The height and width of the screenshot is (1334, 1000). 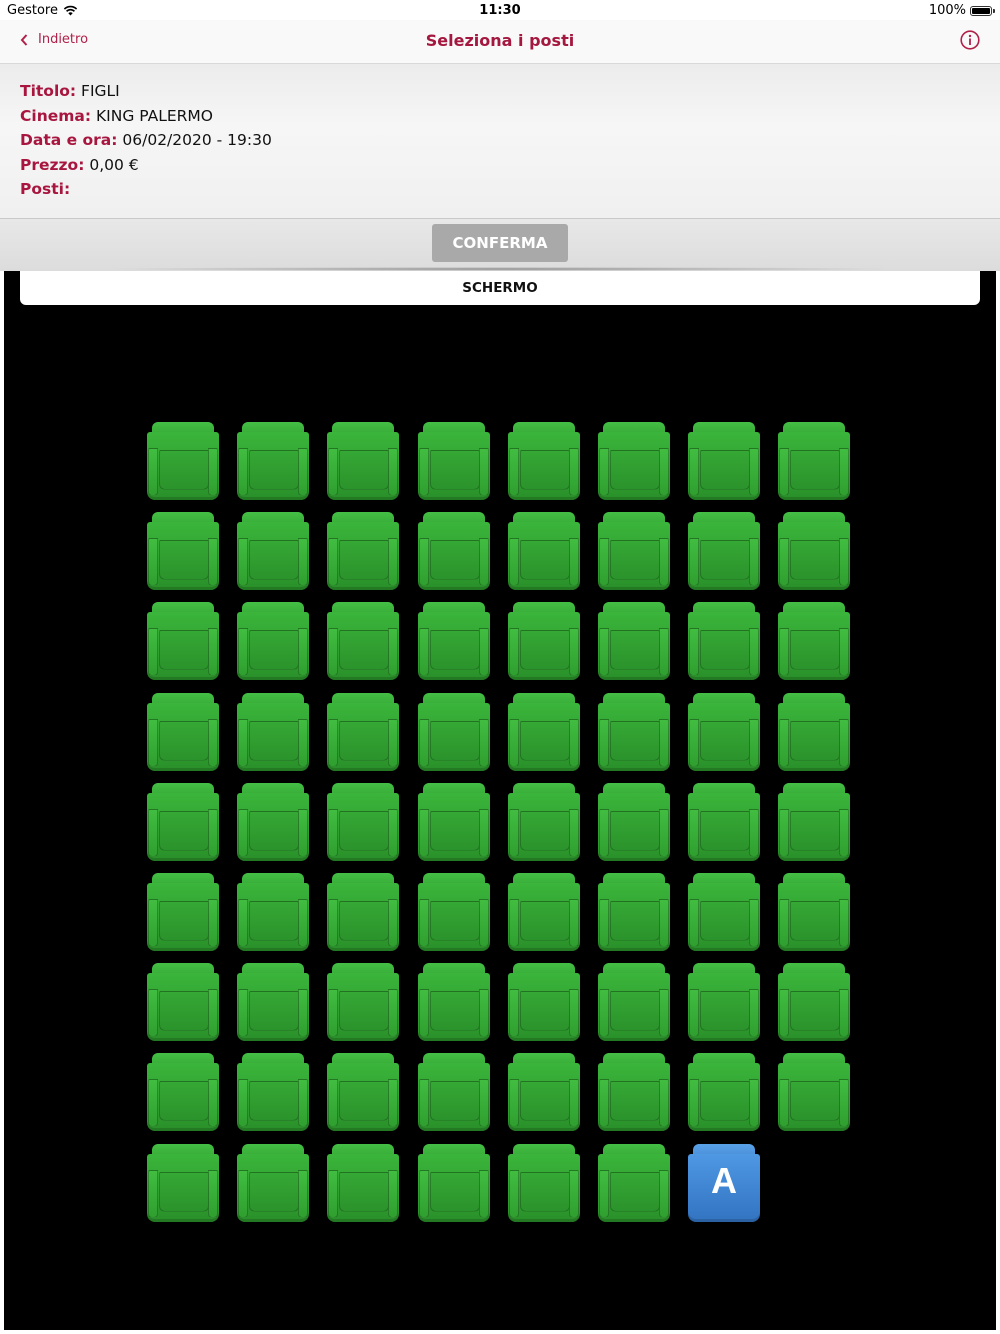 I want to click on datetime-value: 06/02/2020 - 19:30, so click(x=197, y=140).